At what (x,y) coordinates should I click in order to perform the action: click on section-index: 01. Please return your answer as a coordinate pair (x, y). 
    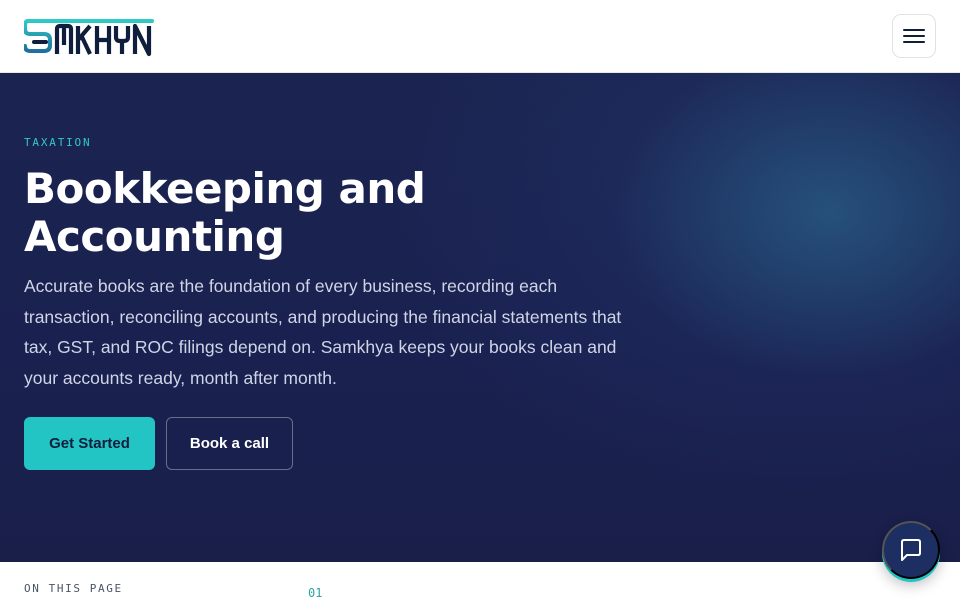
    Looking at the image, I should click on (315, 593).